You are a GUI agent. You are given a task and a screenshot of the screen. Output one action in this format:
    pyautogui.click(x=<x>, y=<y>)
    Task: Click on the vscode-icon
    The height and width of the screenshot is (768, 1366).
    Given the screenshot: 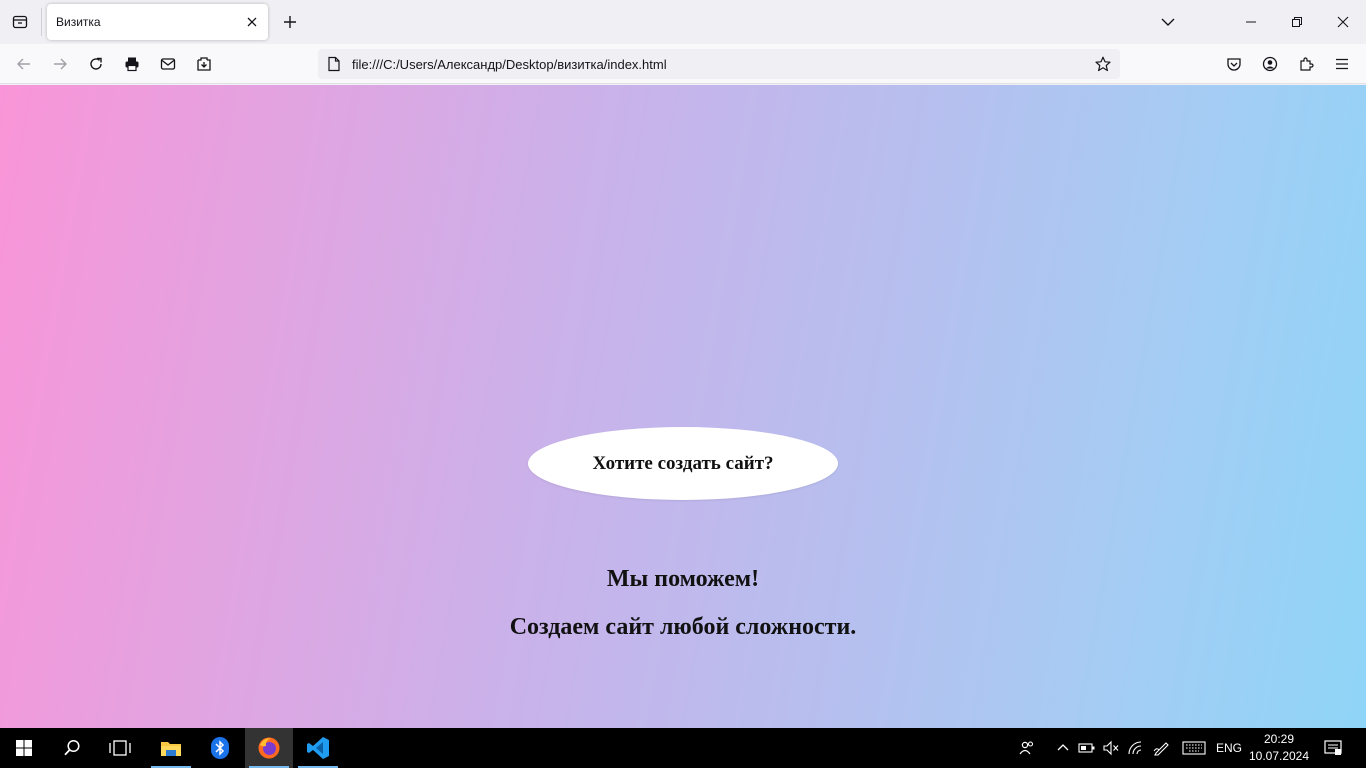 What is the action you would take?
    pyautogui.click(x=318, y=748)
    